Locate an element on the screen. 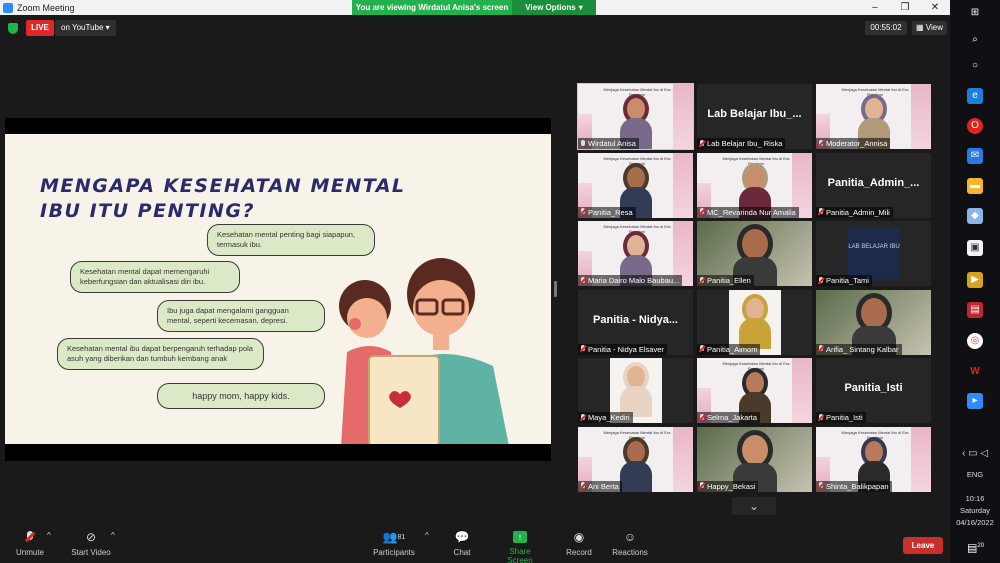  share-screen-button: ↑ Share Screen is located at coordinates (520, 547).